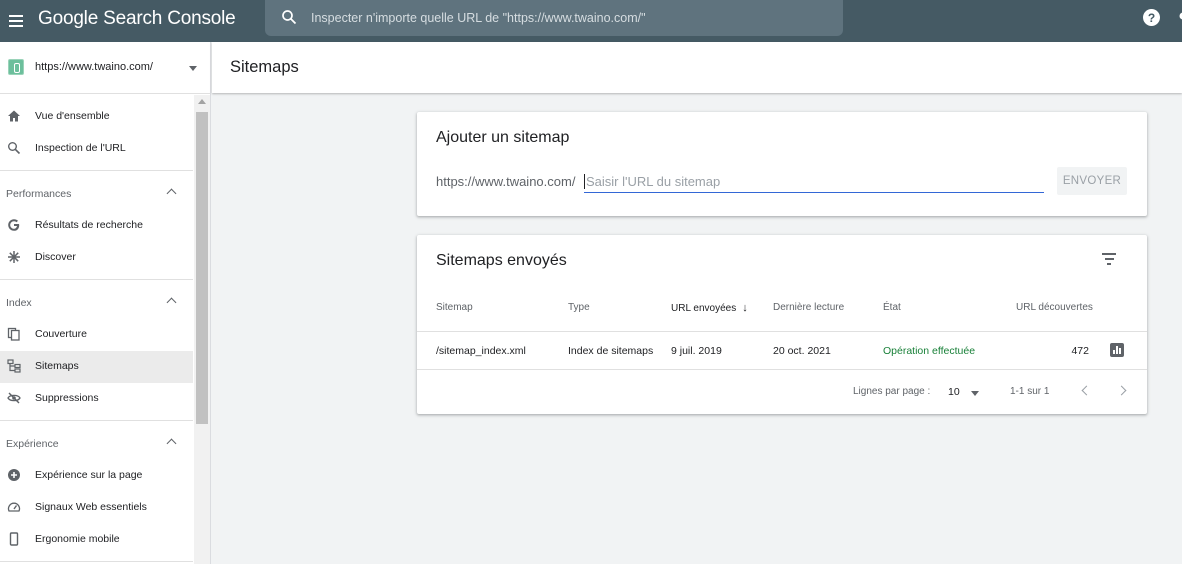 The width and height of the screenshot is (1182, 564). I want to click on sidebar-item-search-results: Résultats de recherche, so click(96, 226).